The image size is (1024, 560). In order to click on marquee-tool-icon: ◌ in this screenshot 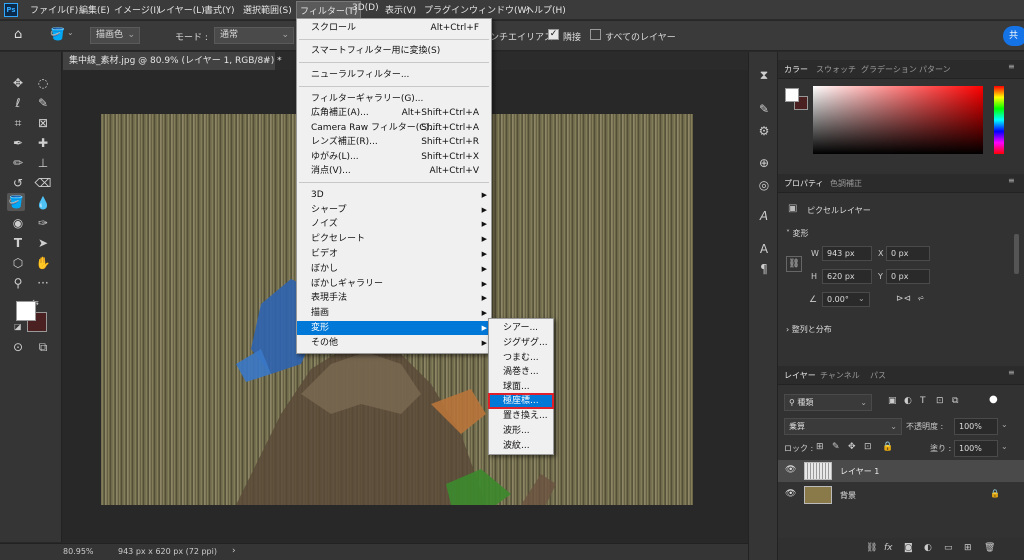, I will do `click(43, 83)`.